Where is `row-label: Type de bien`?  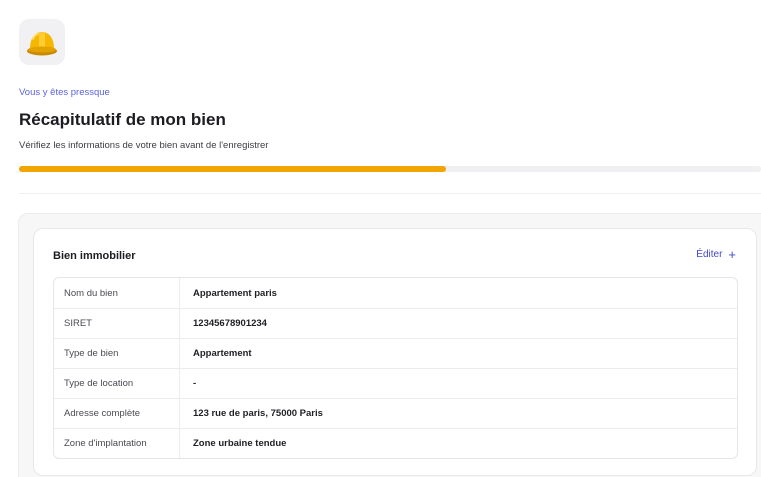 row-label: Type de bien is located at coordinates (117, 353).